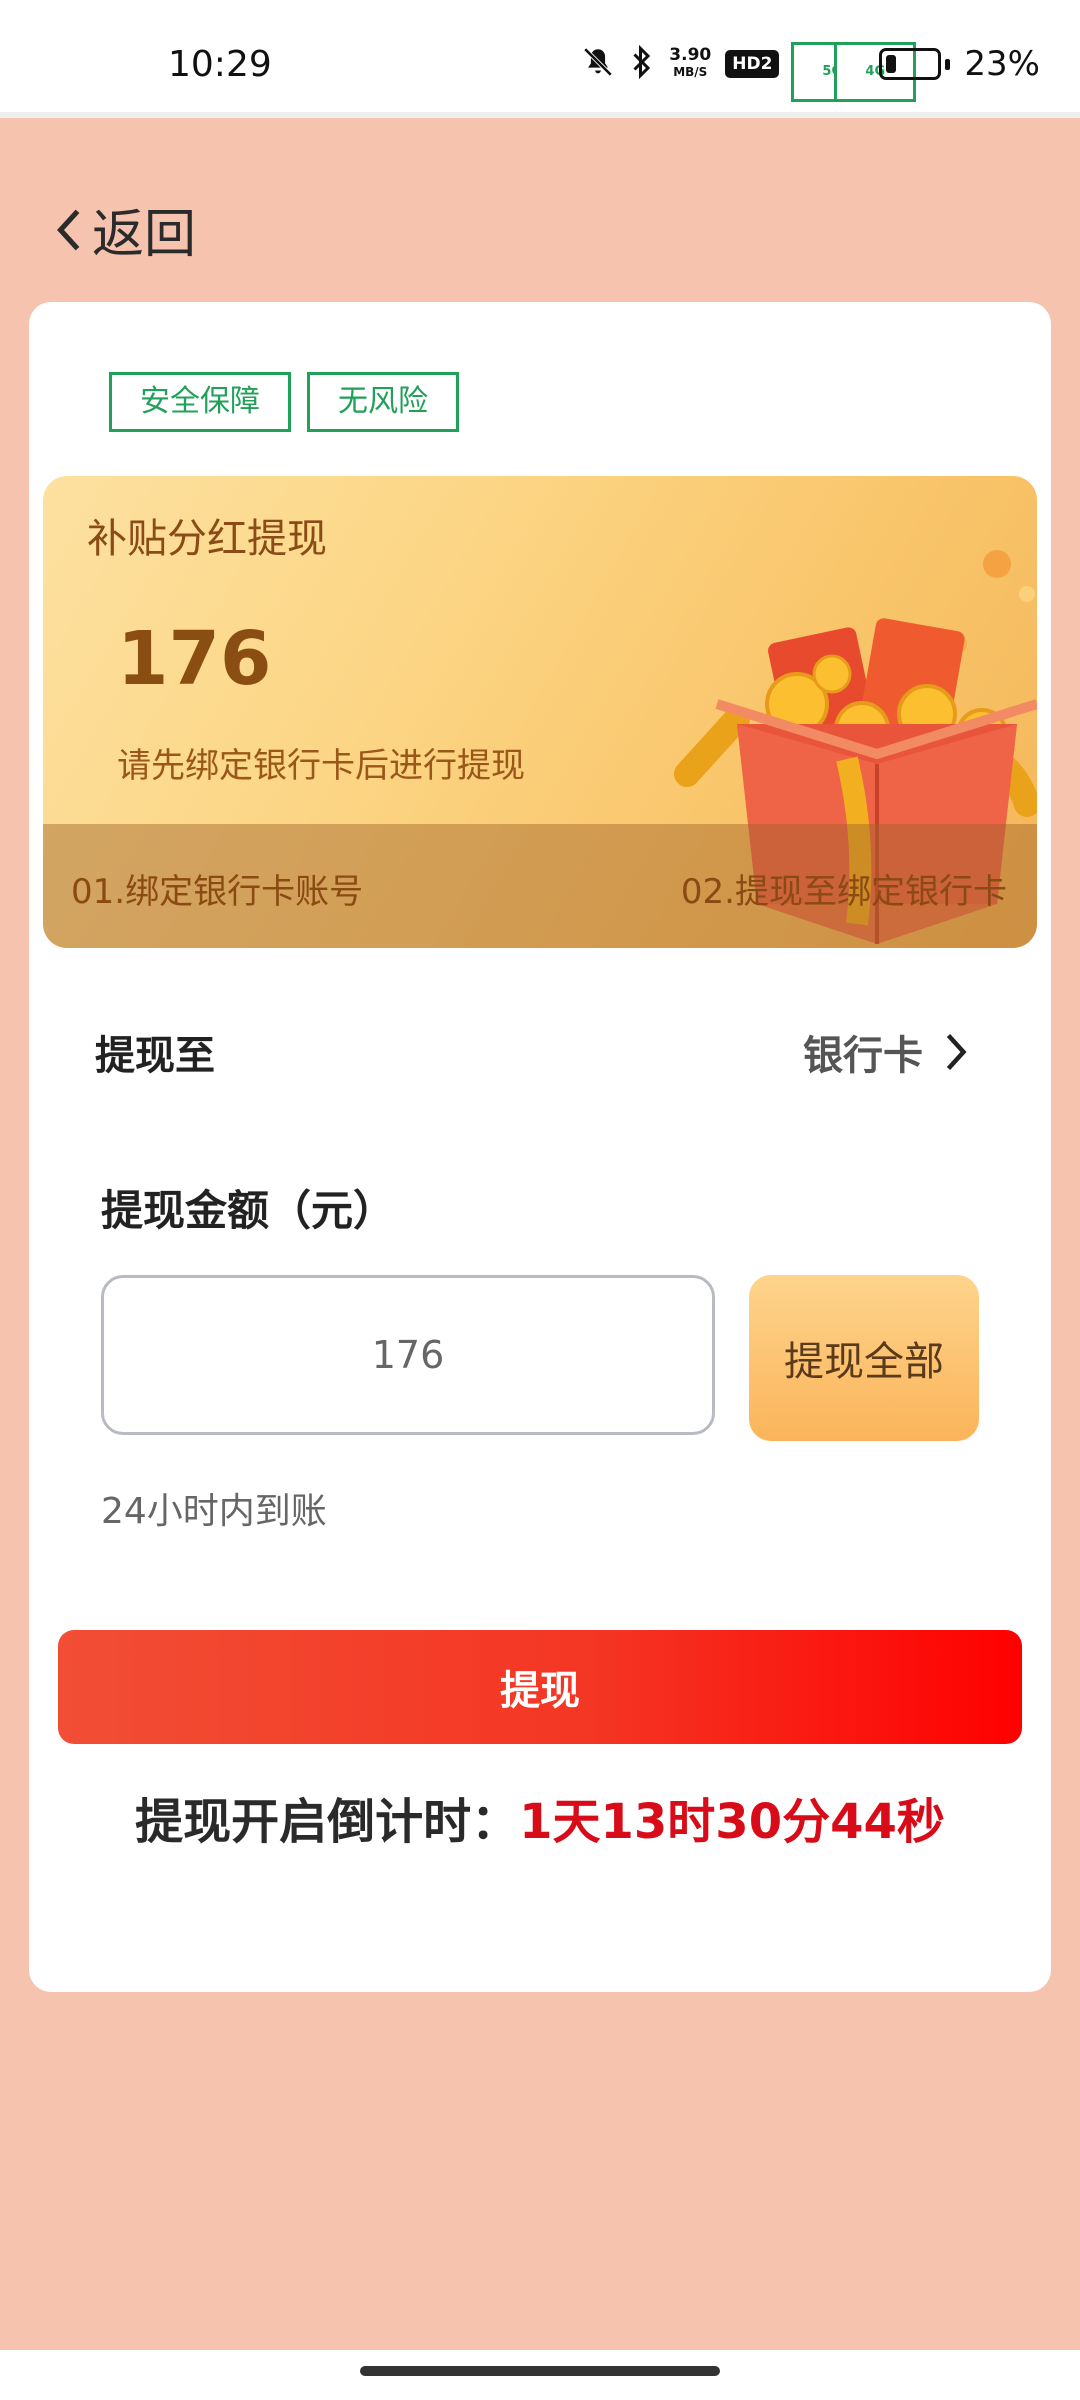 This screenshot has height=2400, width=1080. Describe the element at coordinates (214, 1511) in the screenshot. I see `arrival-note: 24小时内到账` at that location.